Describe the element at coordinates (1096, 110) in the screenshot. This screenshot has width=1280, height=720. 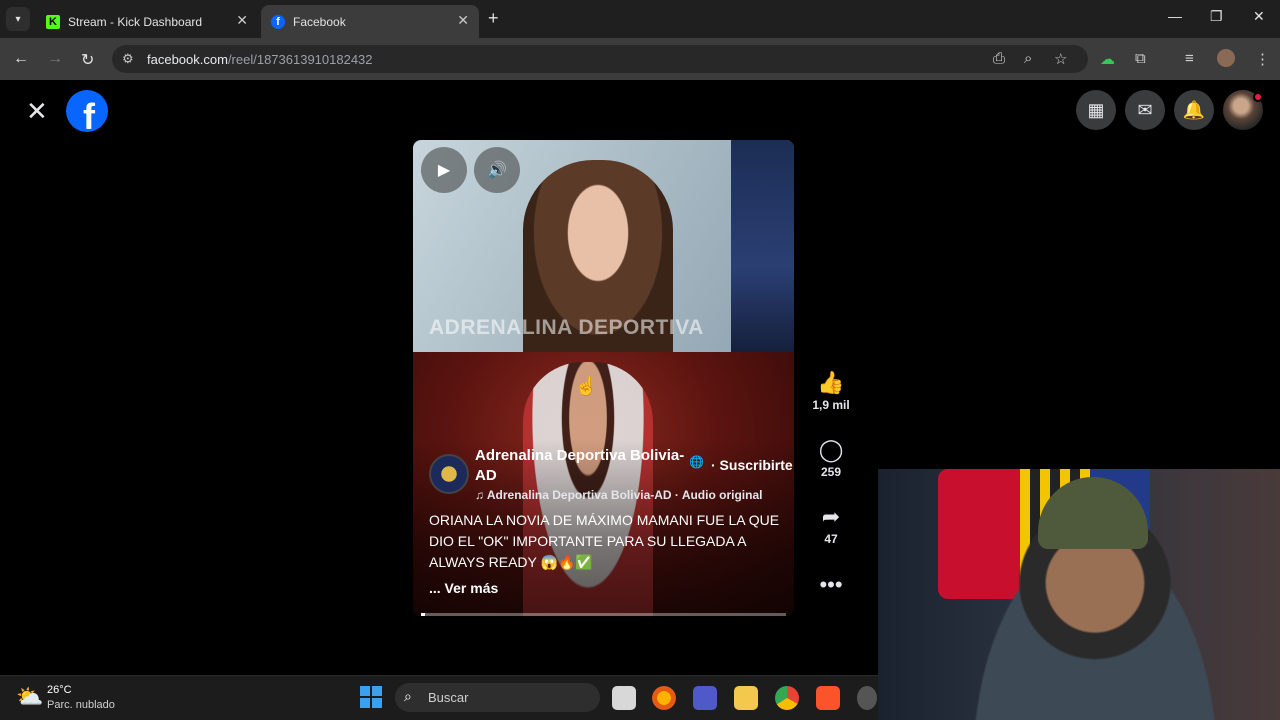
I see `menu-grid-icon: ▦` at that location.